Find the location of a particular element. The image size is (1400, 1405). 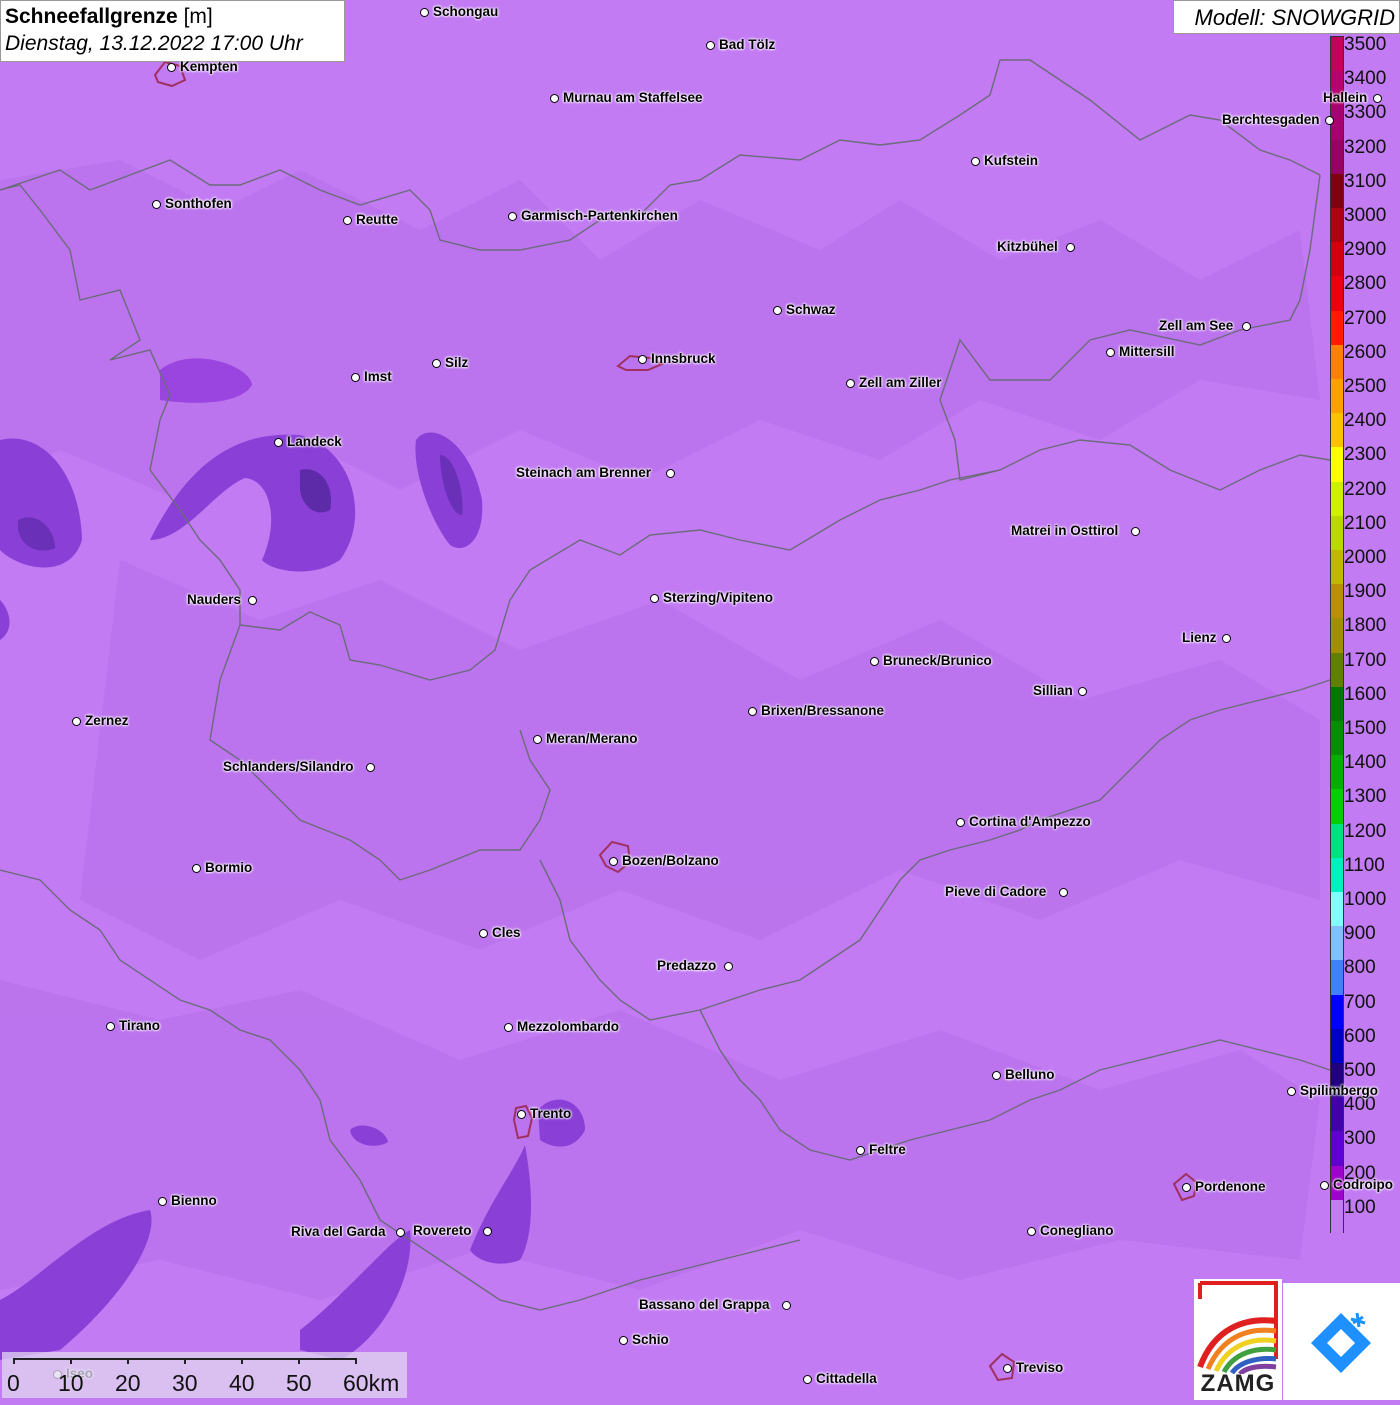

city-label: Nauders is located at coordinates (214, 599).